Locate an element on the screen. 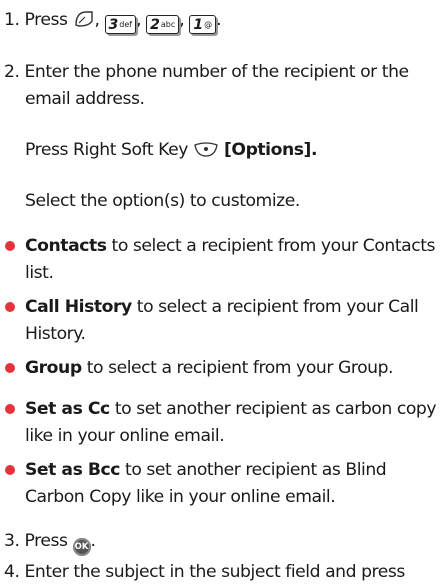  select-option-text: Select the option(s) to customize. is located at coordinates (162, 201).